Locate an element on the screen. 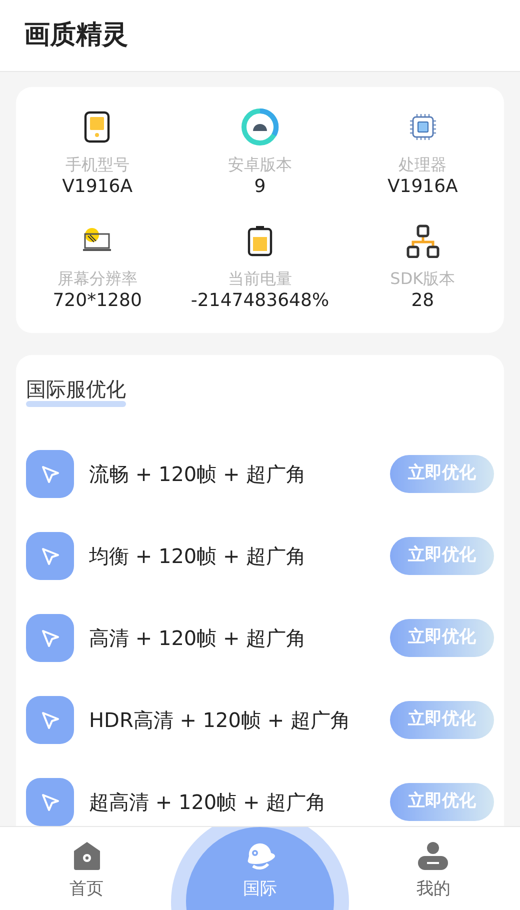 The height and width of the screenshot is (910, 520). info-label: 安卓版本 is located at coordinates (260, 165).